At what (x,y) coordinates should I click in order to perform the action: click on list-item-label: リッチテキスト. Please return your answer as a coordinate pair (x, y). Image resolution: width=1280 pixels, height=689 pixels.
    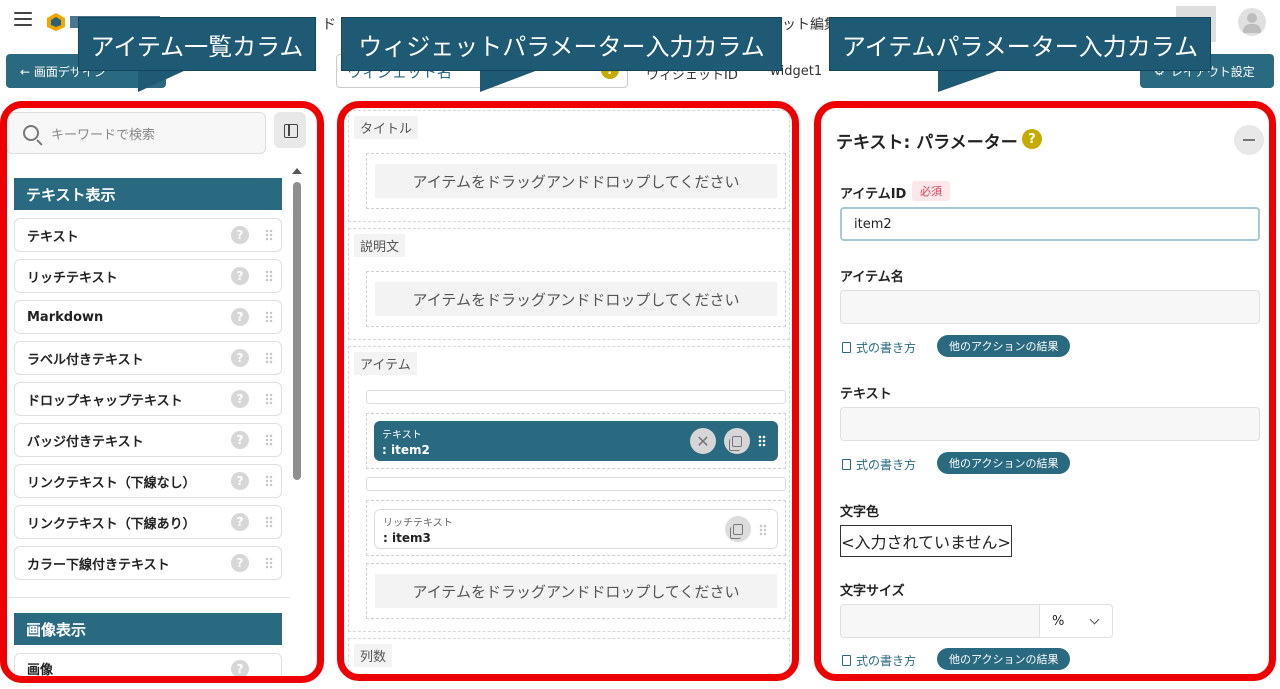
    Looking at the image, I should click on (72, 278).